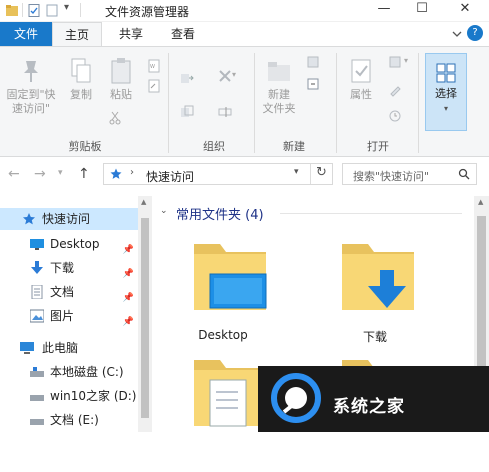 The width and height of the screenshot is (489, 472). I want to click on watermark-text: 系统之家, so click(369, 407).